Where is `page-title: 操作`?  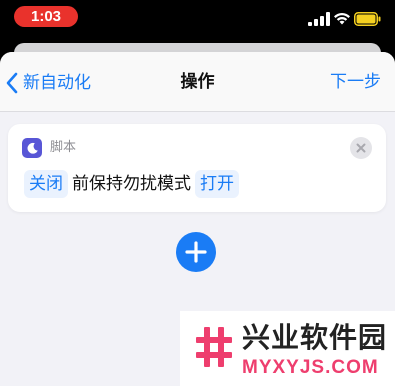 page-title: 操作 is located at coordinates (197, 82).